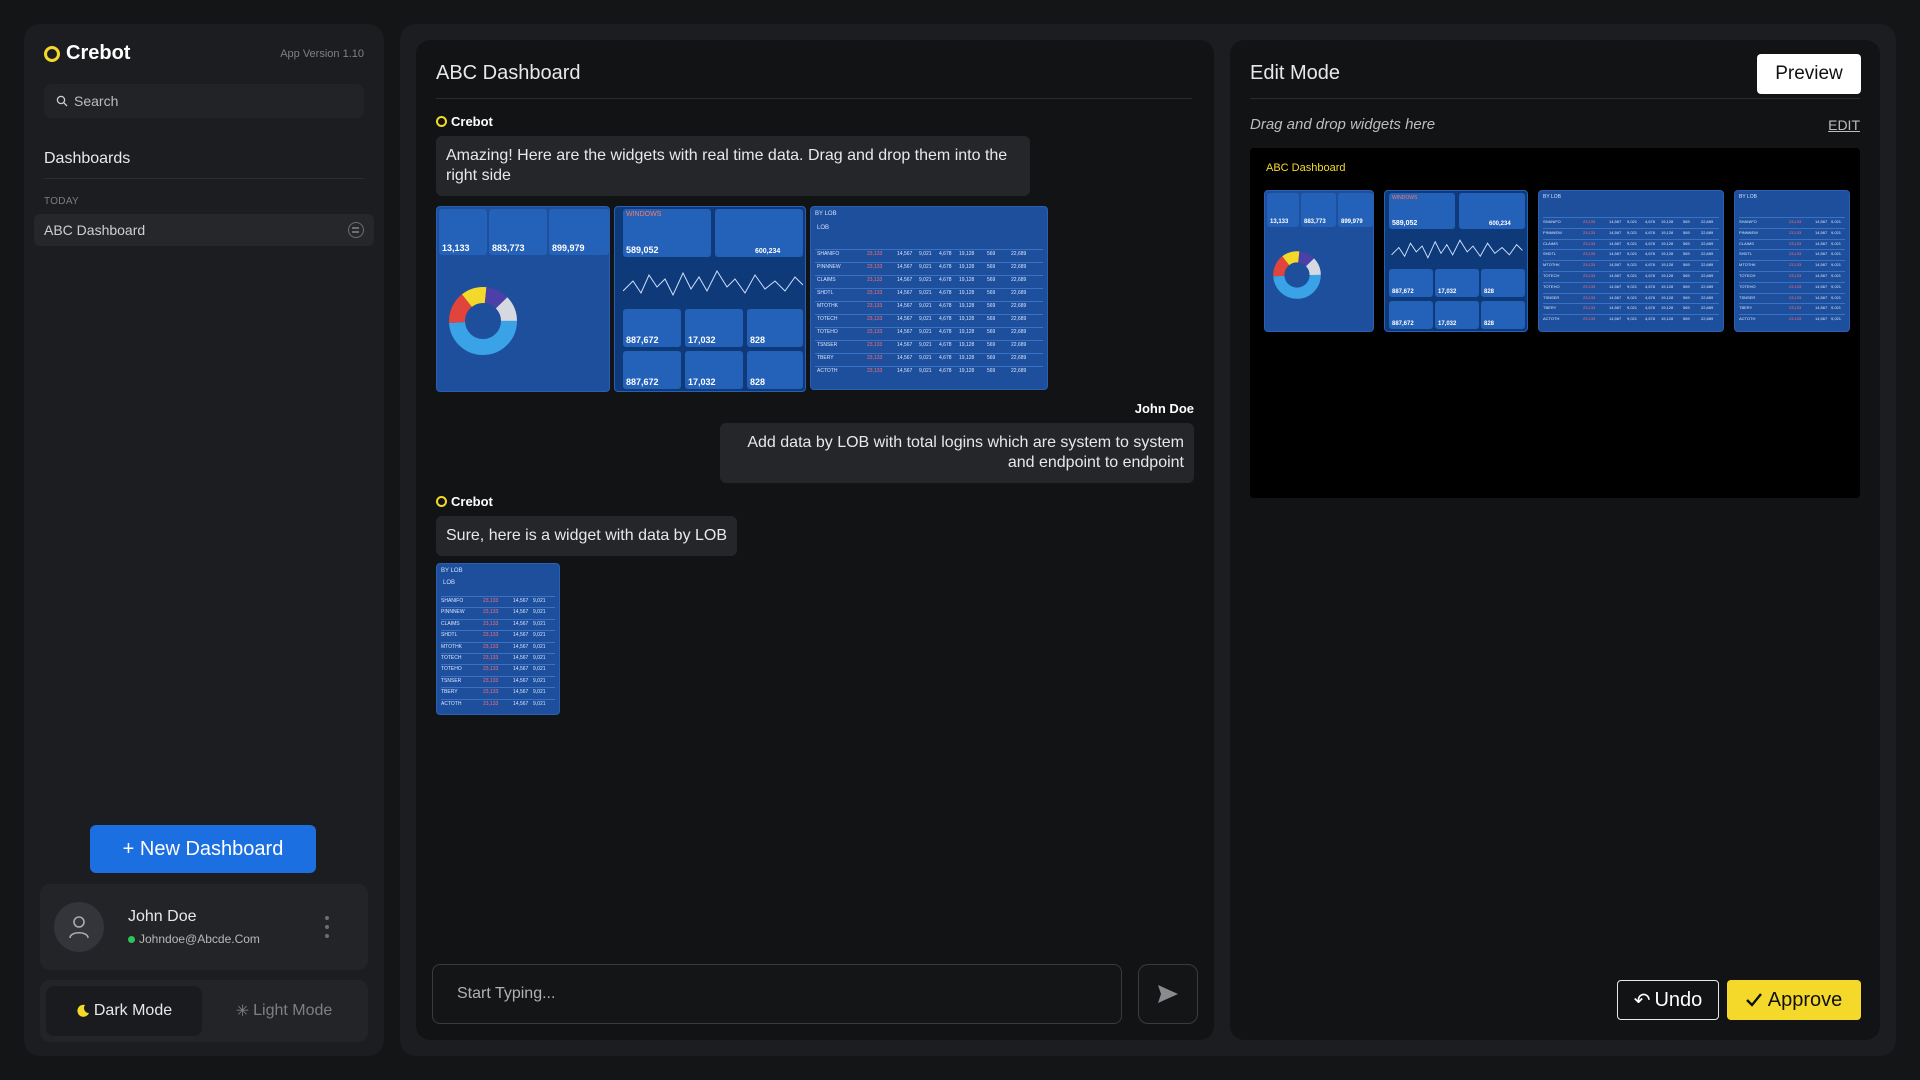 The width and height of the screenshot is (1920, 1080). Describe the element at coordinates (95, 230) in the screenshot. I see `sidebar-item-label: ABC Dashboard` at that location.